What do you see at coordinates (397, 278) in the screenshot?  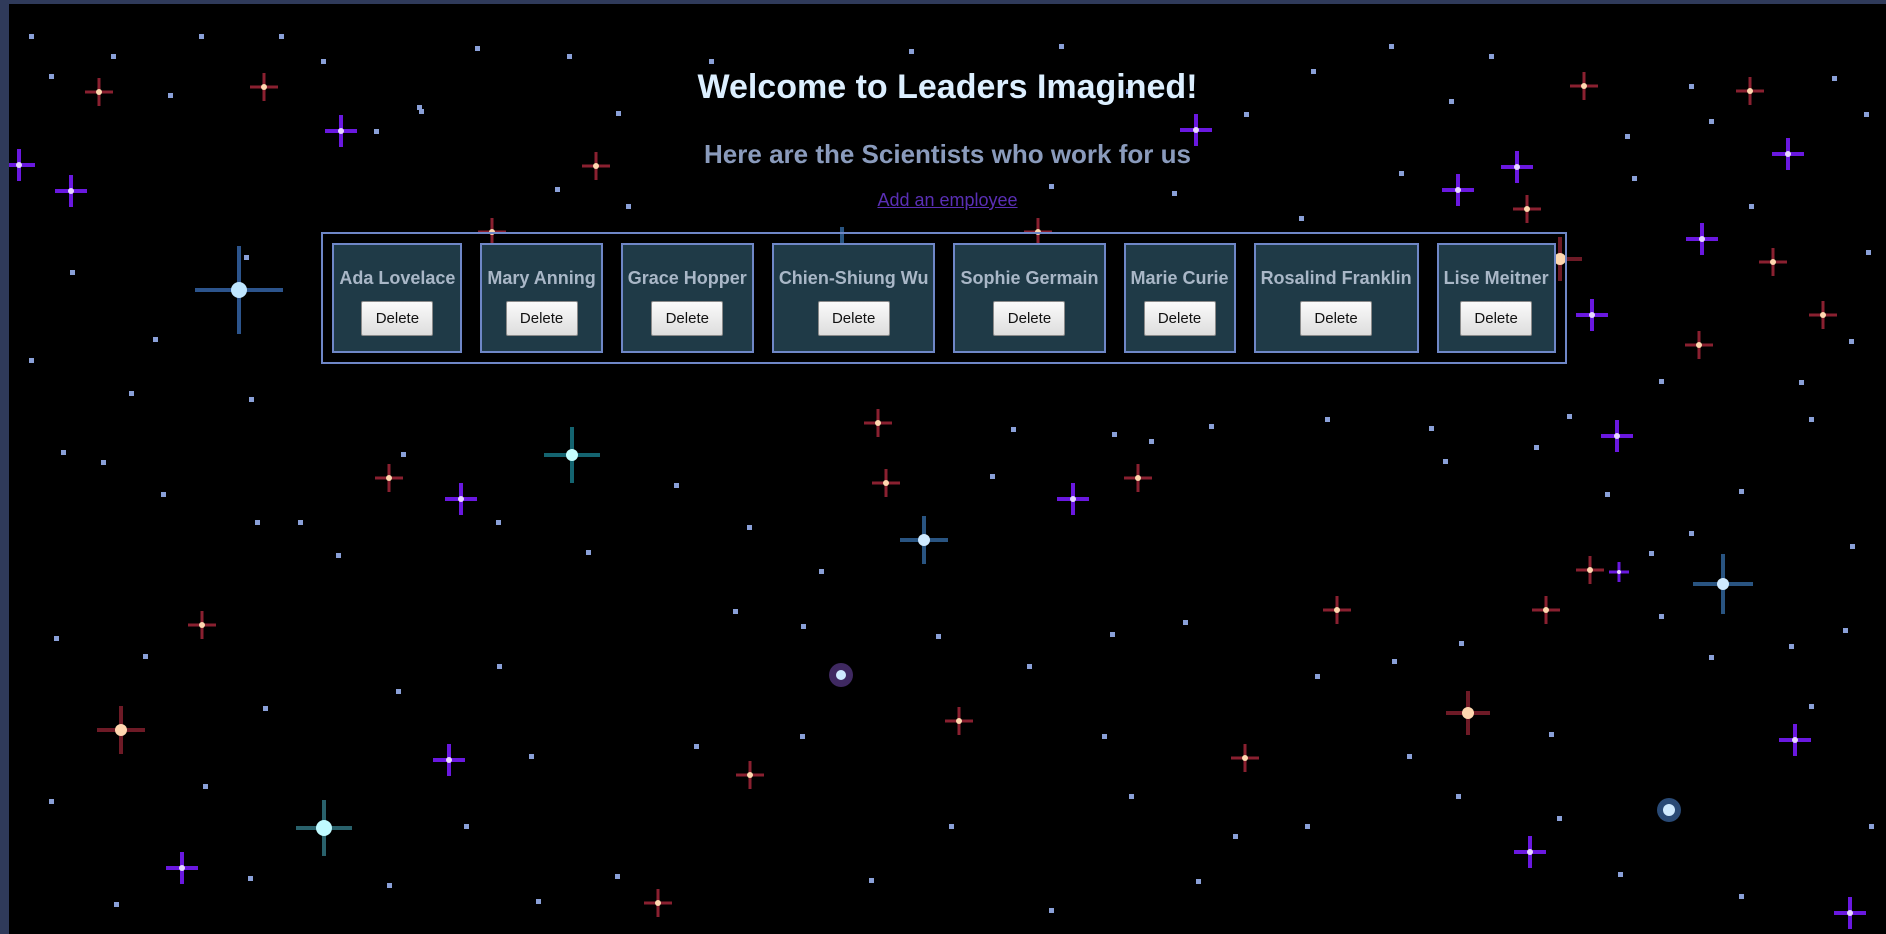 I see `employee-name: Ada Lovelace` at bounding box center [397, 278].